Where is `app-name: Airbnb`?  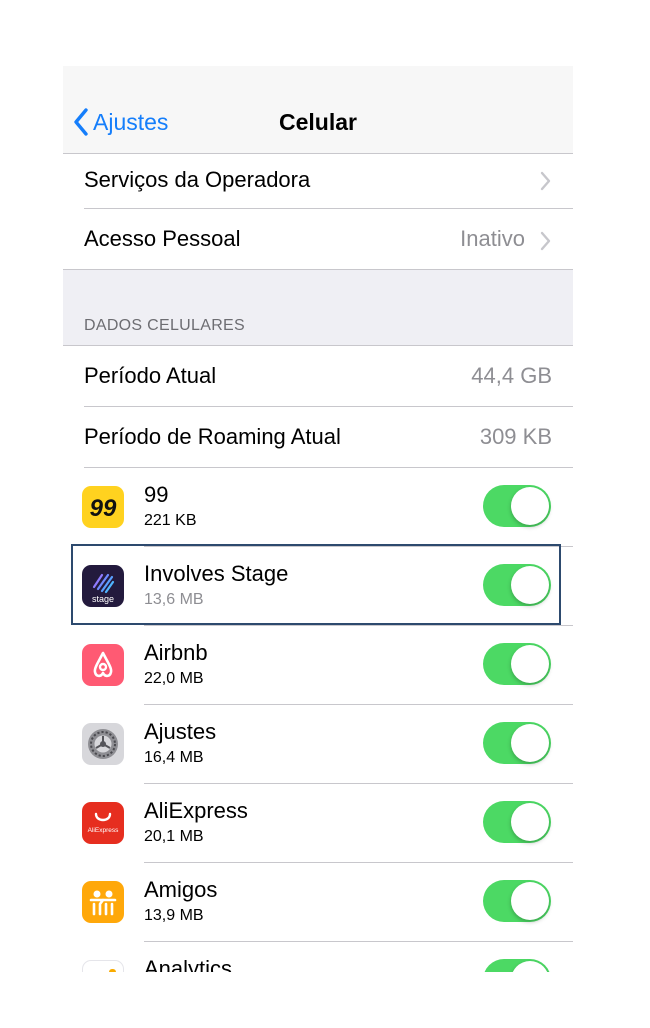 app-name: Airbnb is located at coordinates (176, 652).